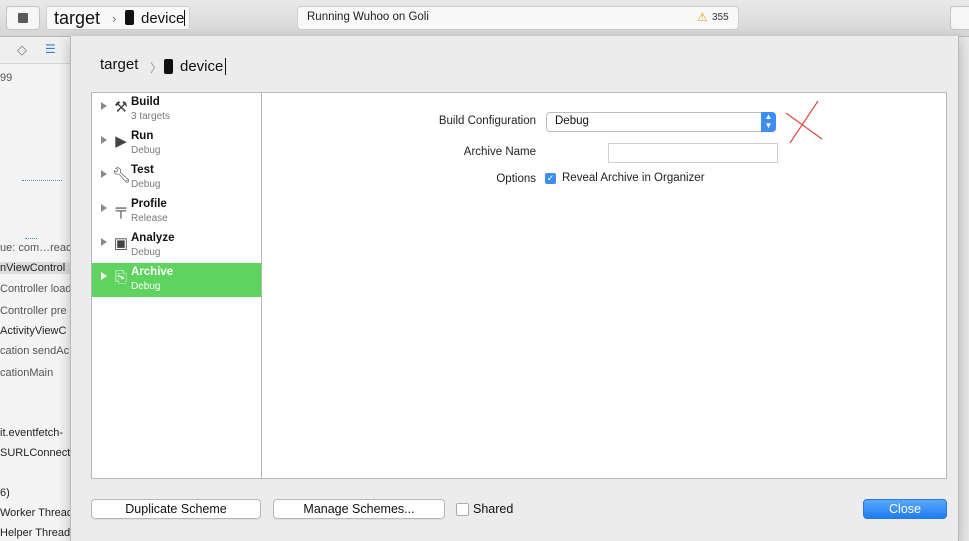 The width and height of the screenshot is (969, 541). Describe the element at coordinates (35, 533) in the screenshot. I see `bg-line: Helper Thread` at that location.